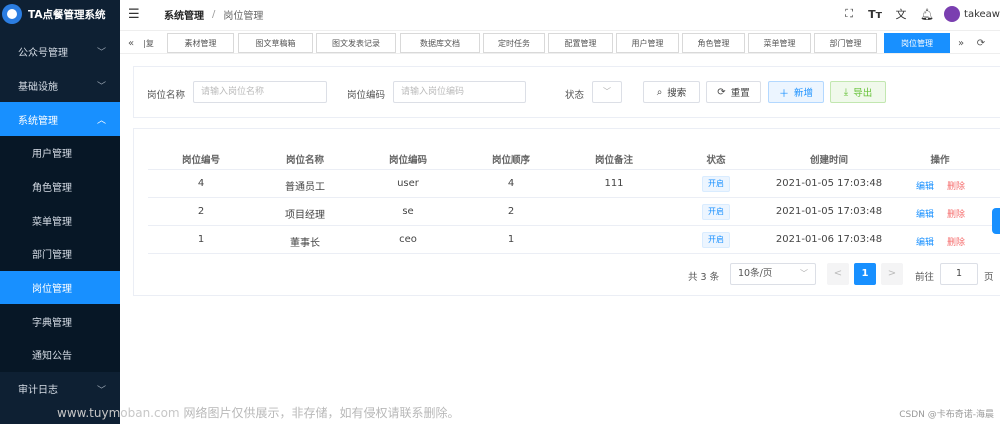 The height and width of the screenshot is (424, 1000). What do you see at coordinates (804, 273) in the screenshot?
I see `chevron-down-icon: ﹀` at bounding box center [804, 273].